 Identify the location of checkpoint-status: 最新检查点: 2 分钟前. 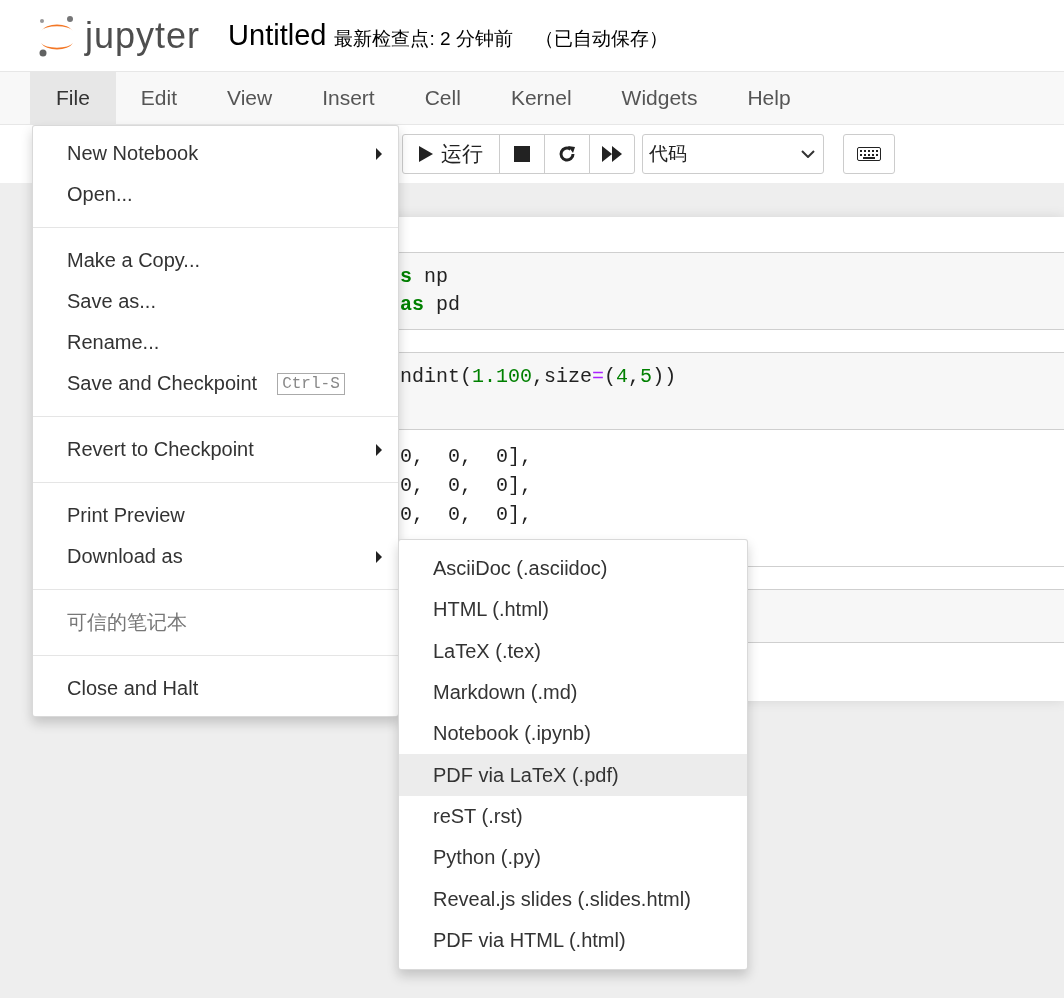
(423, 38).